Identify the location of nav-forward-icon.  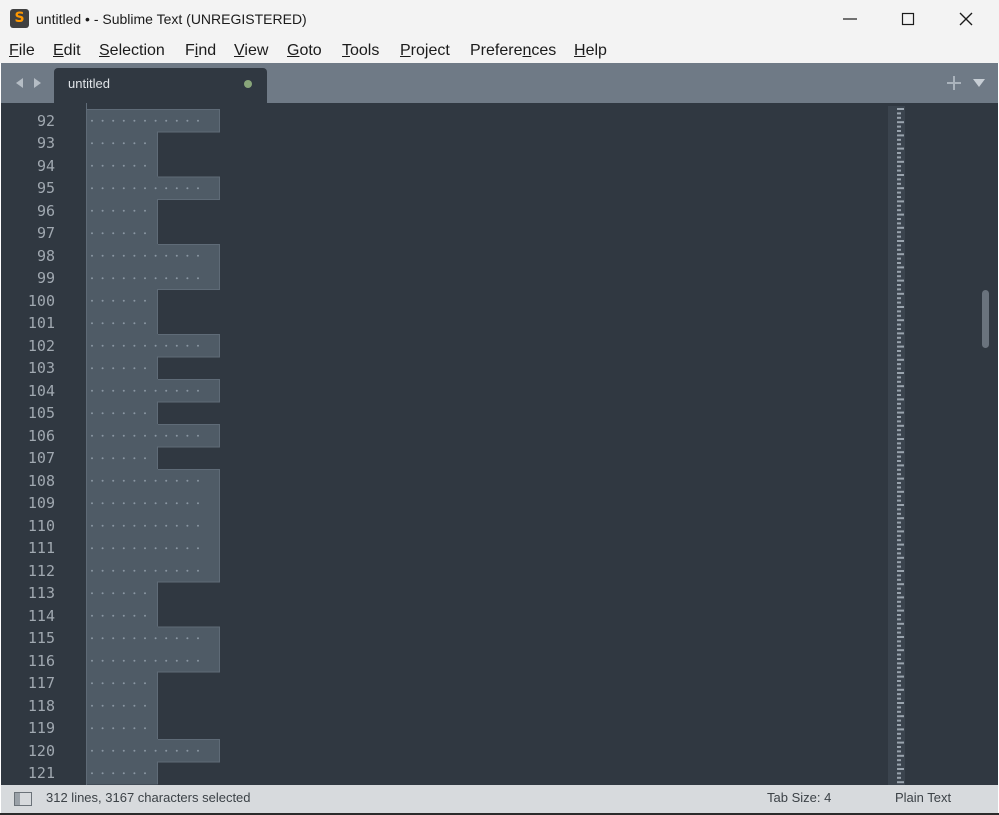
(37, 83).